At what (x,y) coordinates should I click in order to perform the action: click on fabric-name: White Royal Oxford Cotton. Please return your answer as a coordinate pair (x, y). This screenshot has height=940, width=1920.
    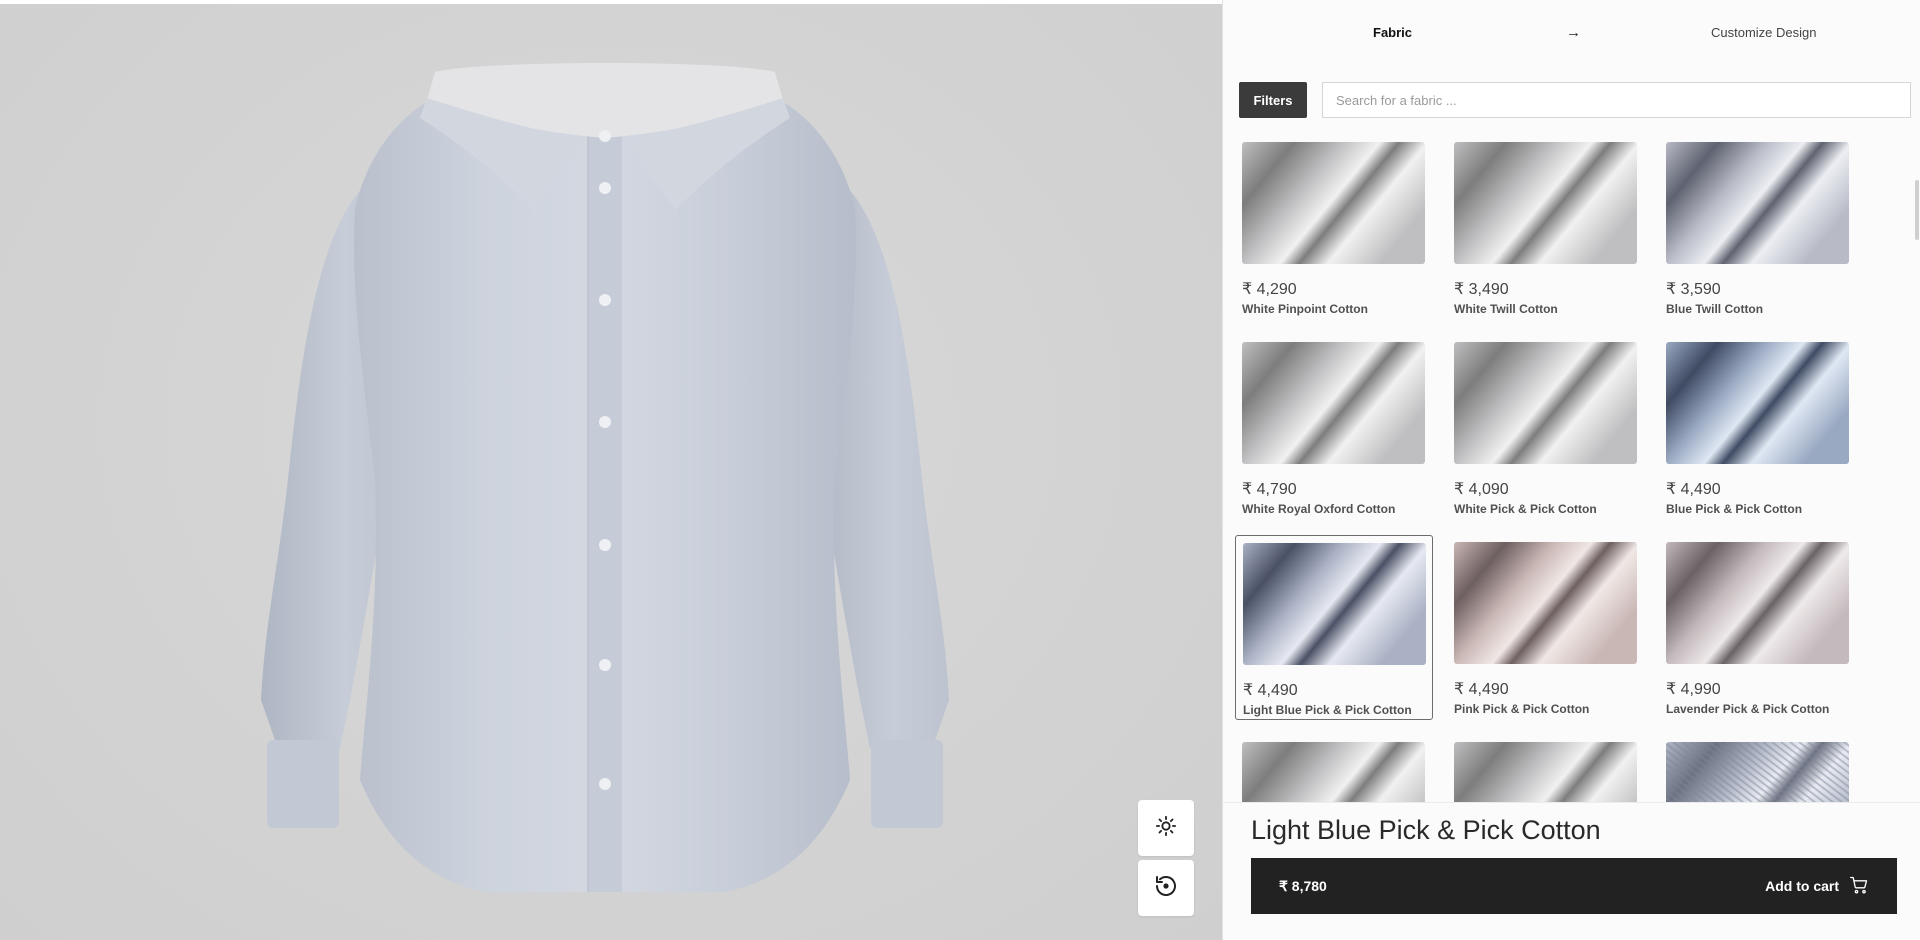
    Looking at the image, I should click on (1319, 509).